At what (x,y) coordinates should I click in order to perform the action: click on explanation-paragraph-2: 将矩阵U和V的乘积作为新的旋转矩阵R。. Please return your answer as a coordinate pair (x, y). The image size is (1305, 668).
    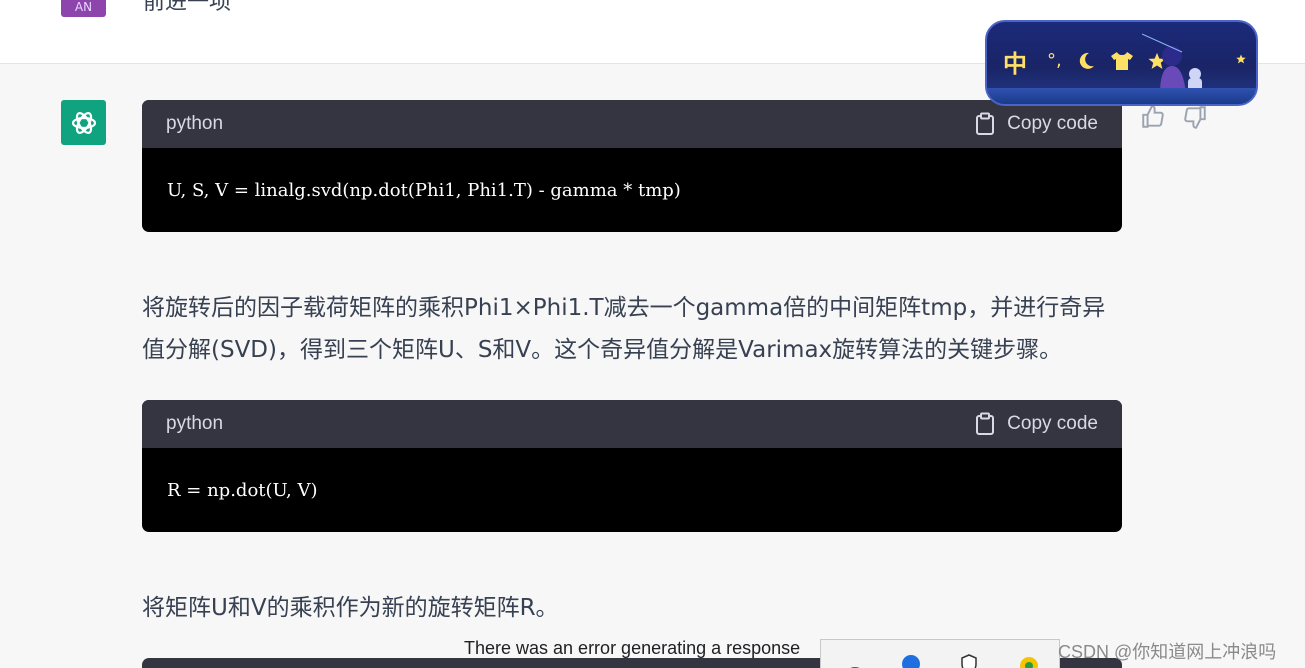
    Looking at the image, I should click on (350, 608).